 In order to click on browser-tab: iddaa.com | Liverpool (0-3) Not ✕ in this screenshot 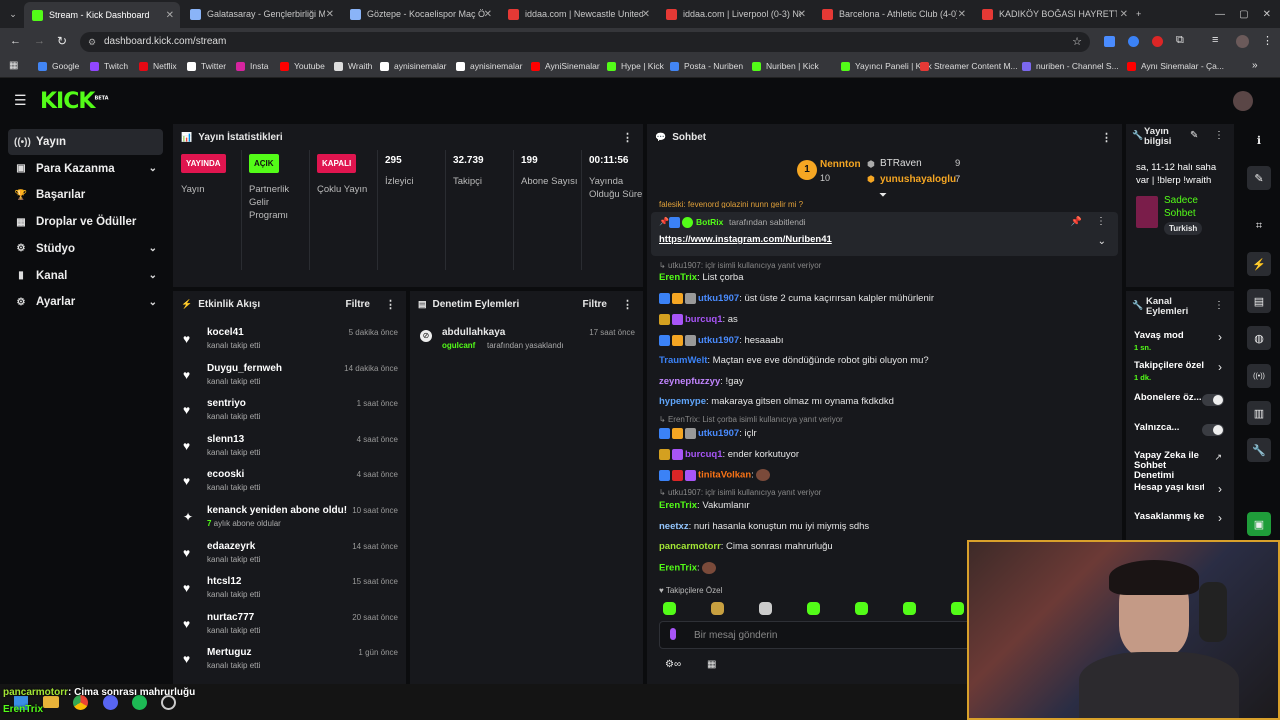, I will do `click(735, 14)`.